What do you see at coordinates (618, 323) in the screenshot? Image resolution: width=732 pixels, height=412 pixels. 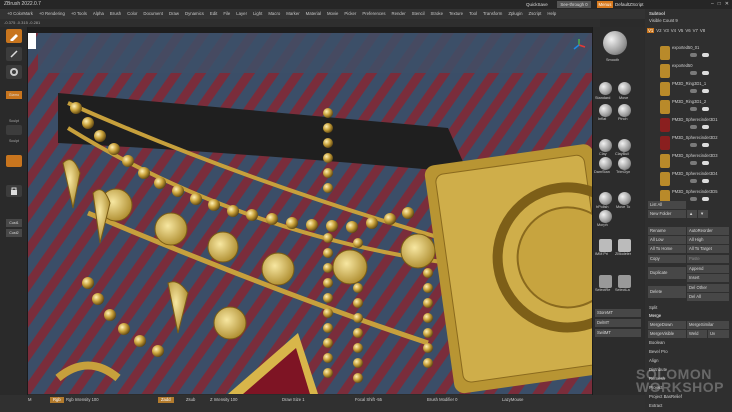 I see `delete-morph-target-button: DelMT` at bounding box center [618, 323].